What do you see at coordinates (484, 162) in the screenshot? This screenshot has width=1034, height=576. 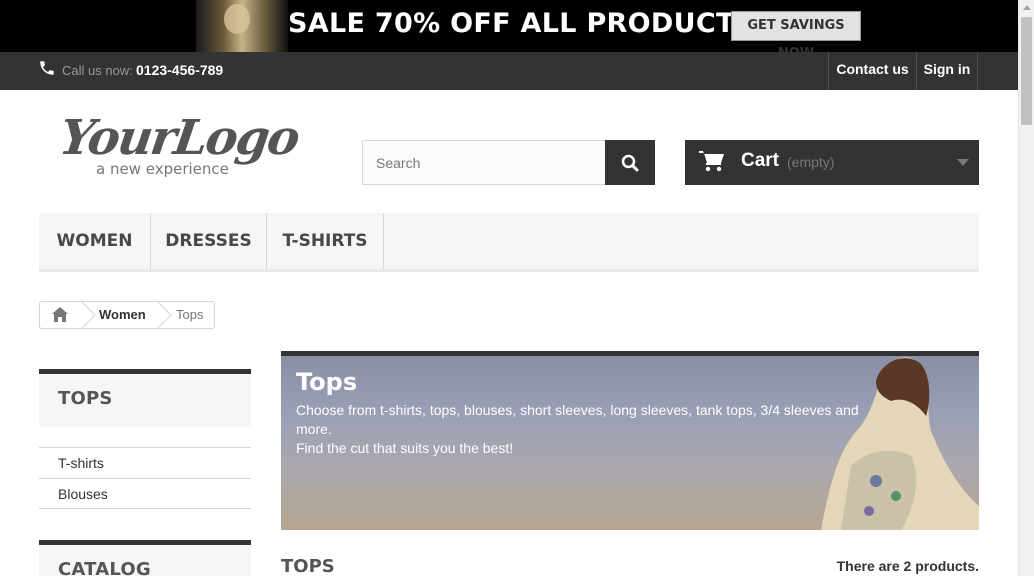 I see `search-input` at bounding box center [484, 162].